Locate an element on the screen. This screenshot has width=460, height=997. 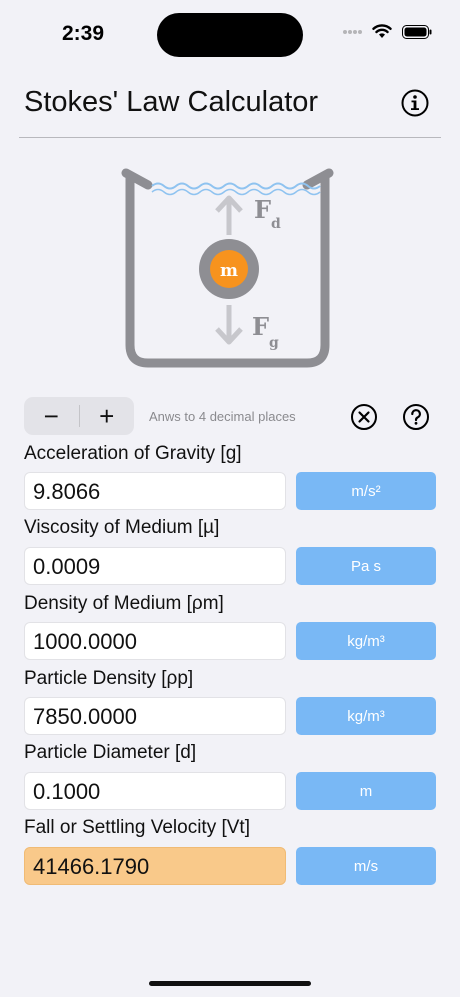
decimal-stepper: − + is located at coordinates (79, 416).